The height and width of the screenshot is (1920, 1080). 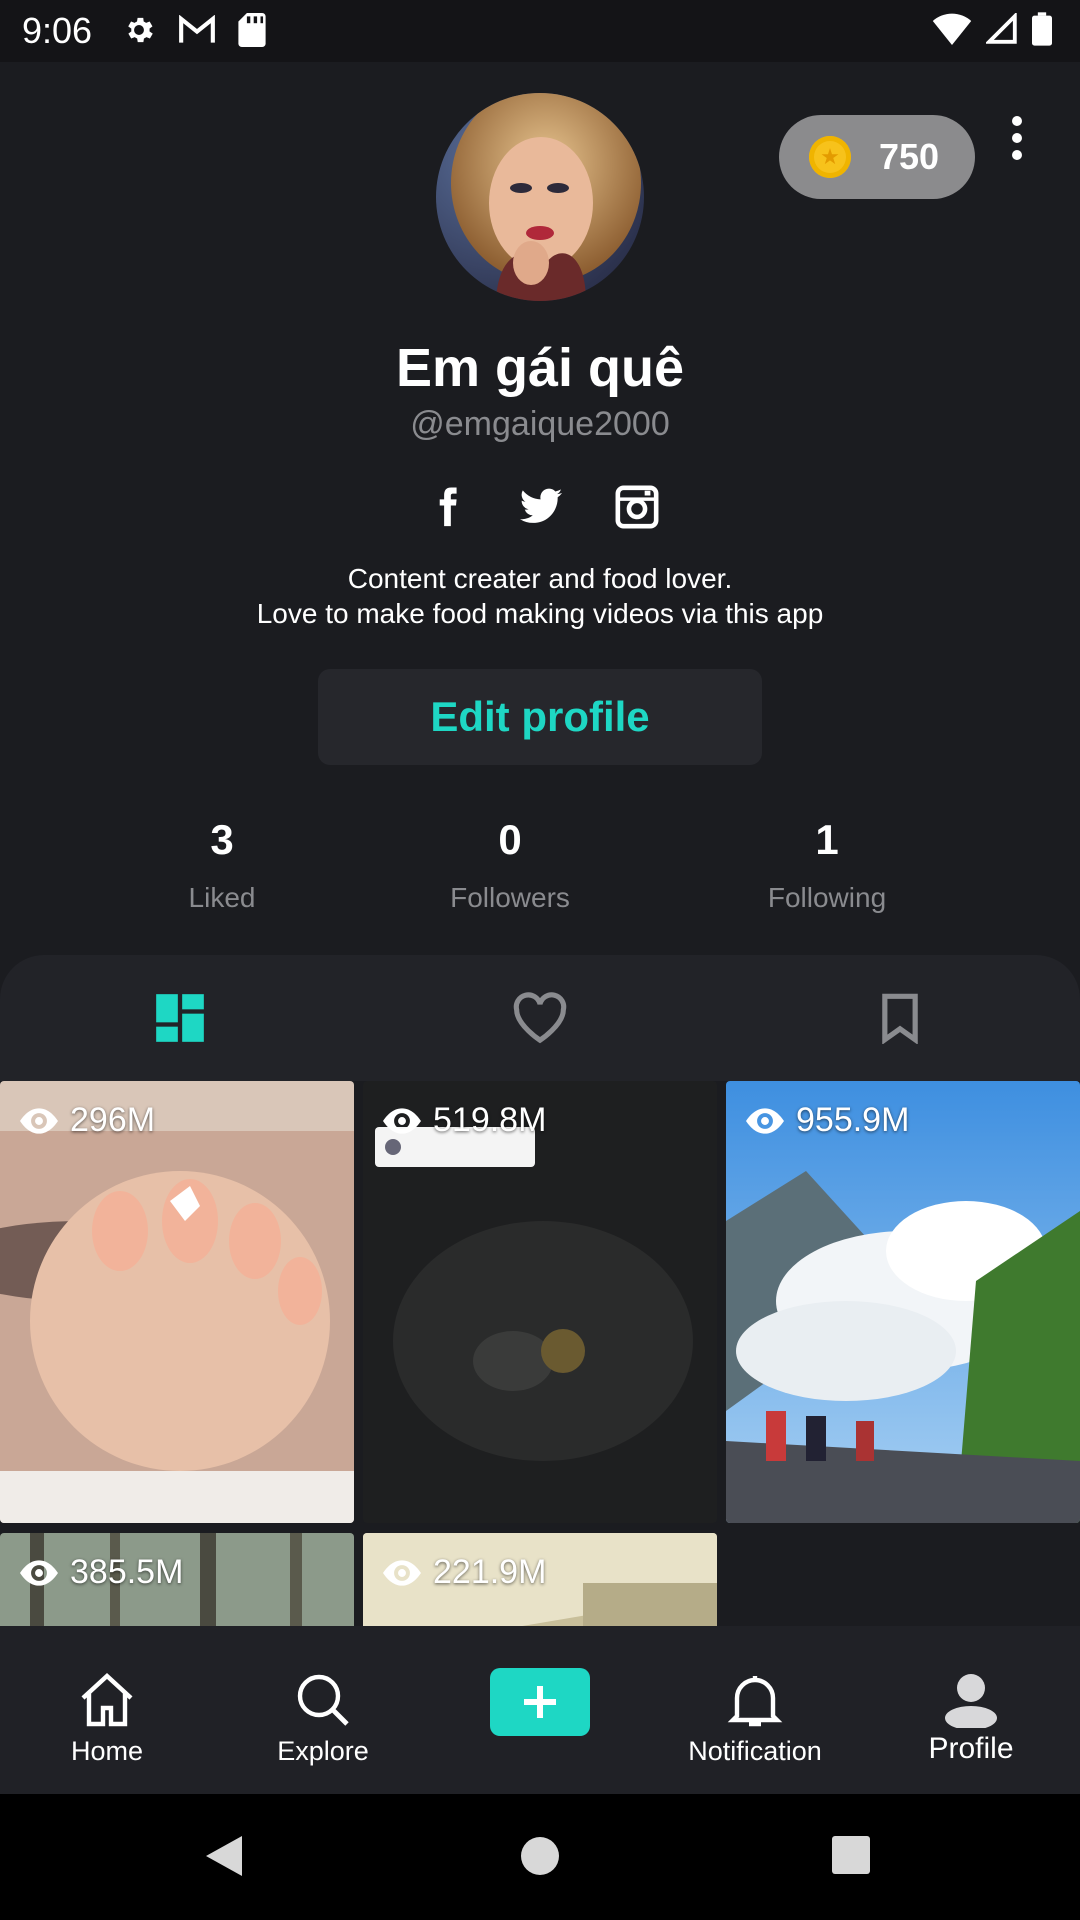 I want to click on stat-label: Followers, so click(x=510, y=897).